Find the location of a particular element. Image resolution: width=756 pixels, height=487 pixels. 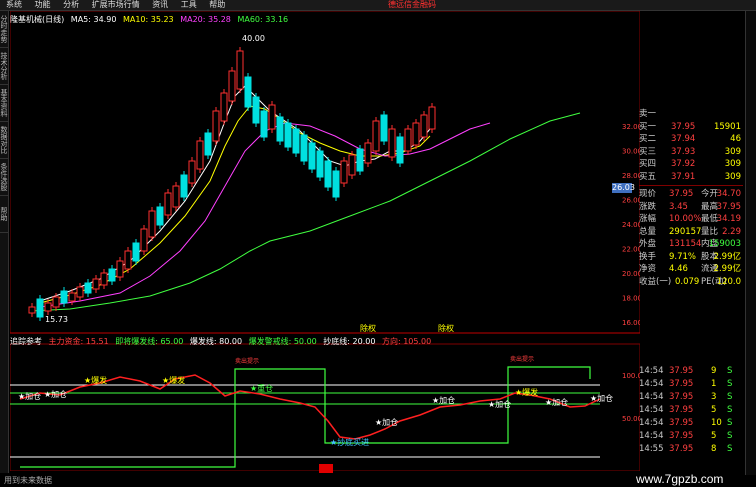

book-row: 买五 37.91 309 is located at coordinates (690, 176).